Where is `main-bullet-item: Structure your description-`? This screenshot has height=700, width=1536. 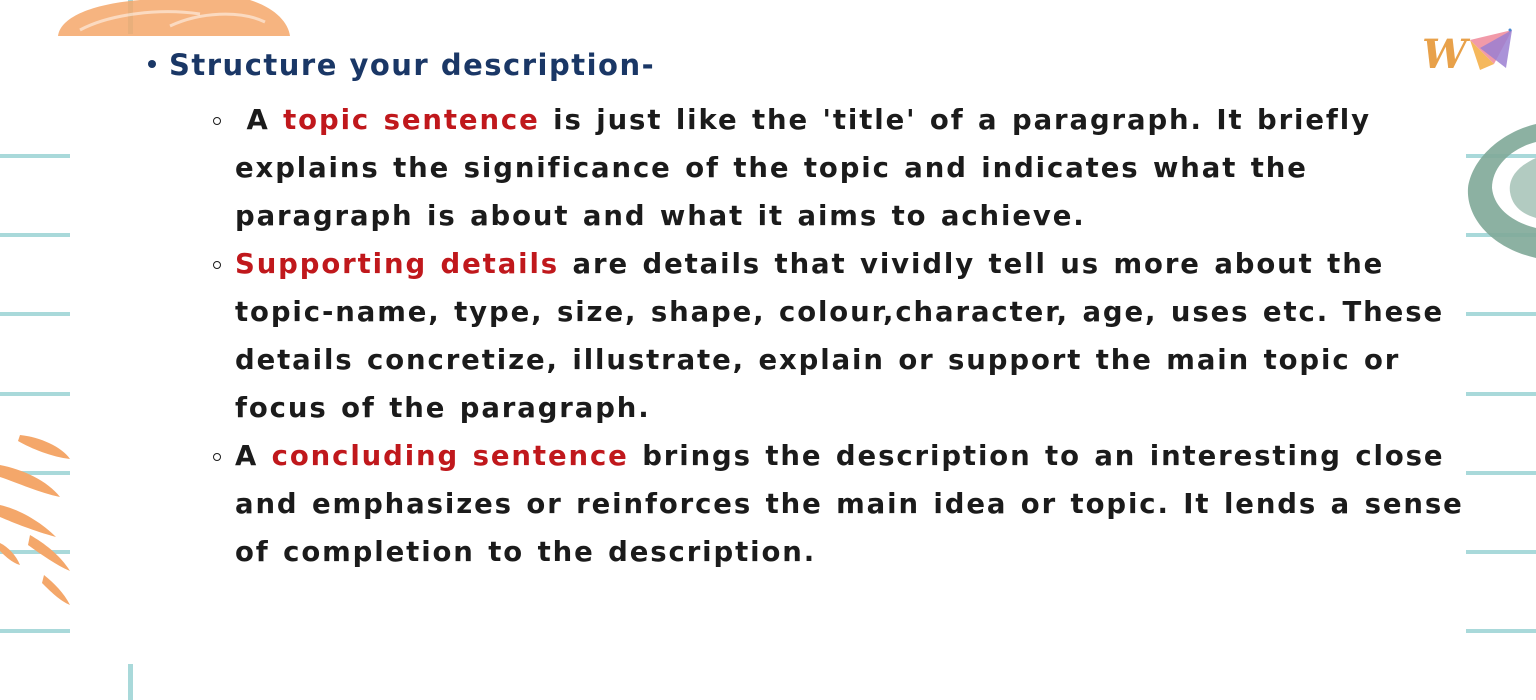 main-bullet-item: Structure your description- is located at coordinates (401, 65).